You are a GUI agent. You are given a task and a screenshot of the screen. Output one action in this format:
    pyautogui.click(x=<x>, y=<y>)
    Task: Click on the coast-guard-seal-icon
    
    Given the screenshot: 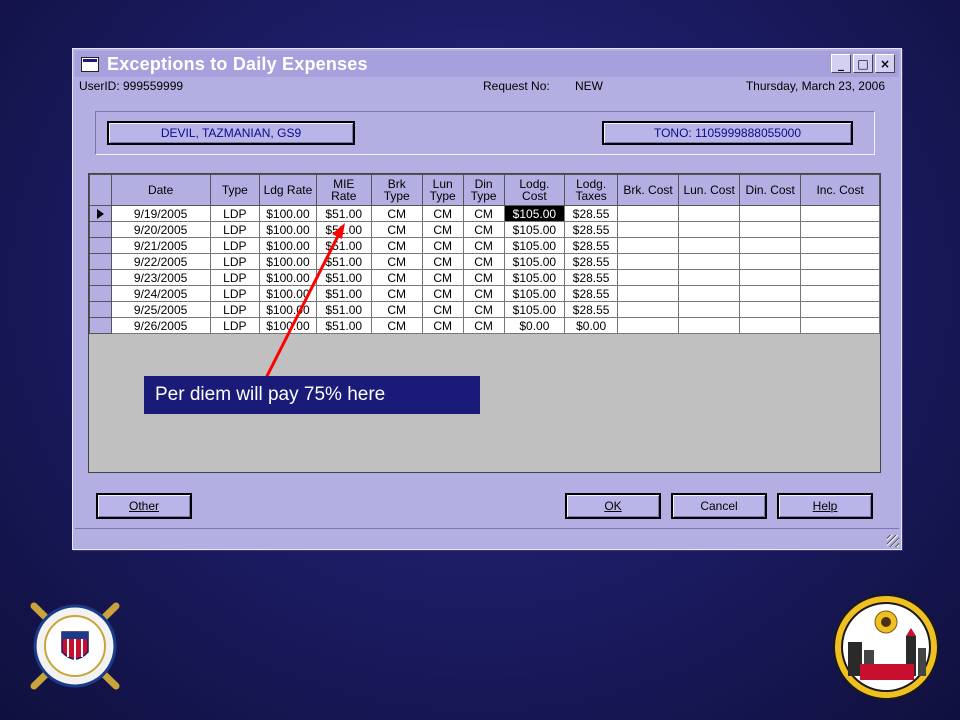 What is the action you would take?
    pyautogui.click(x=75, y=646)
    